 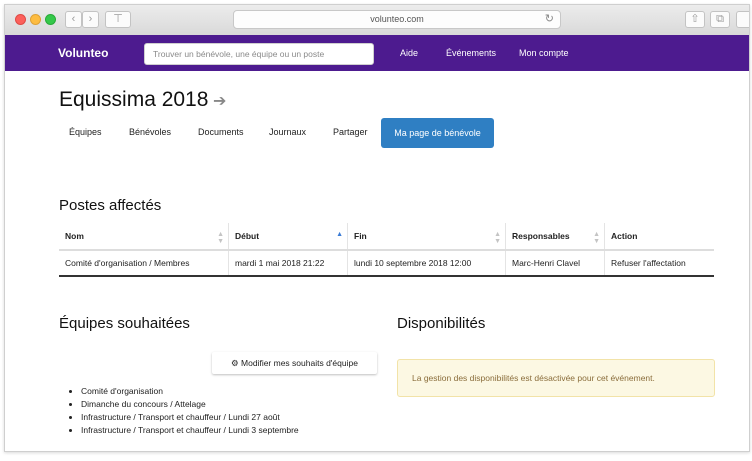 What do you see at coordinates (235, 363) in the screenshot?
I see `gear-icon: ⚙` at bounding box center [235, 363].